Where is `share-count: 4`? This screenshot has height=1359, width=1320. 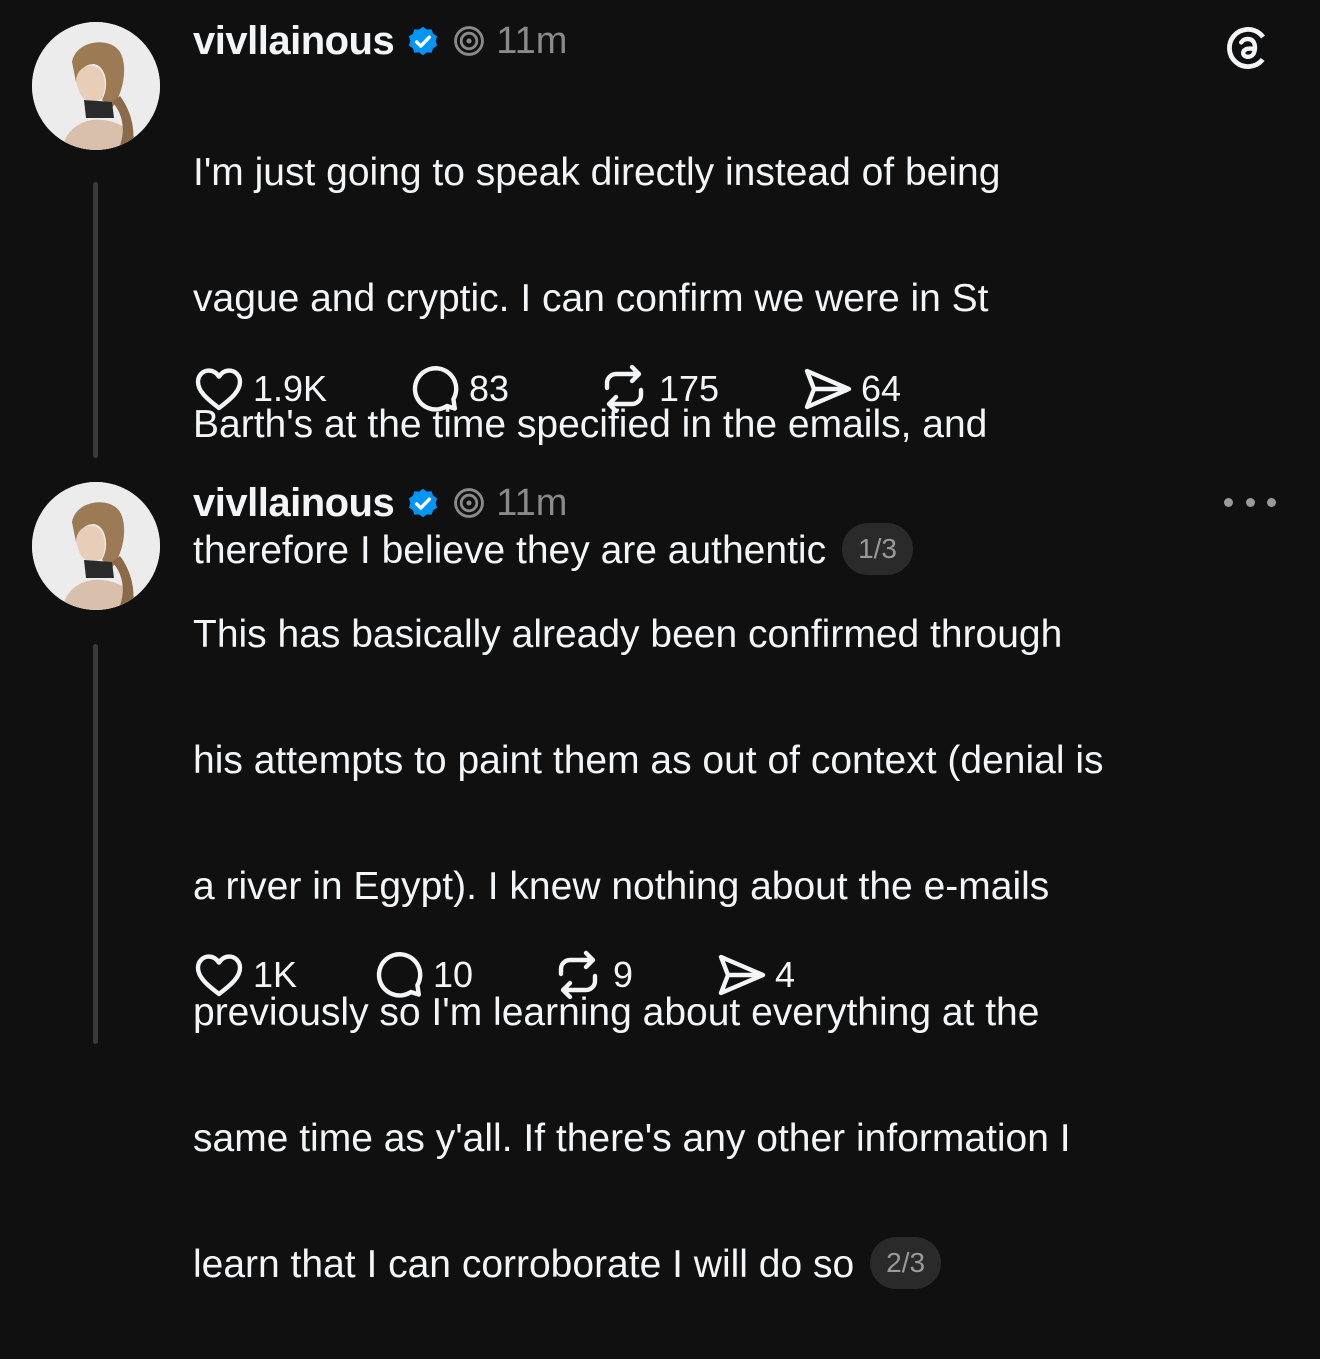
share-count: 4 is located at coordinates (785, 974).